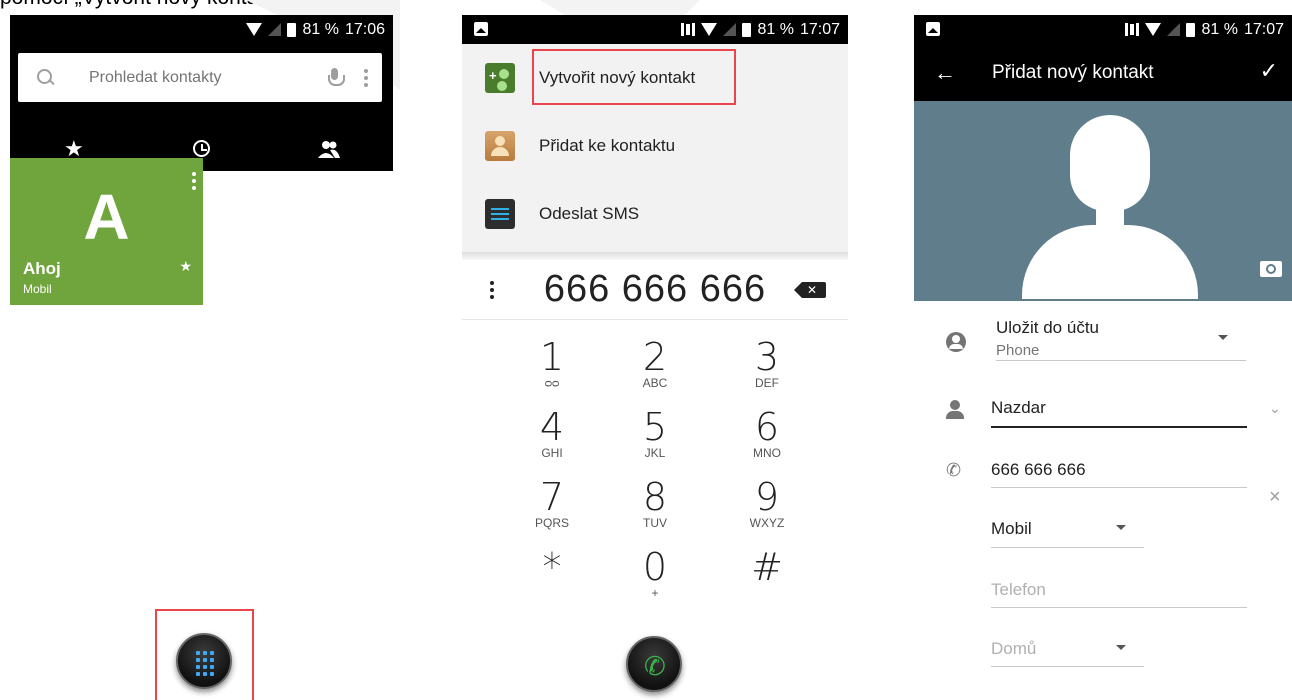  What do you see at coordinates (208, 78) in the screenshot?
I see `search-input: Prohledat kontakty` at bounding box center [208, 78].